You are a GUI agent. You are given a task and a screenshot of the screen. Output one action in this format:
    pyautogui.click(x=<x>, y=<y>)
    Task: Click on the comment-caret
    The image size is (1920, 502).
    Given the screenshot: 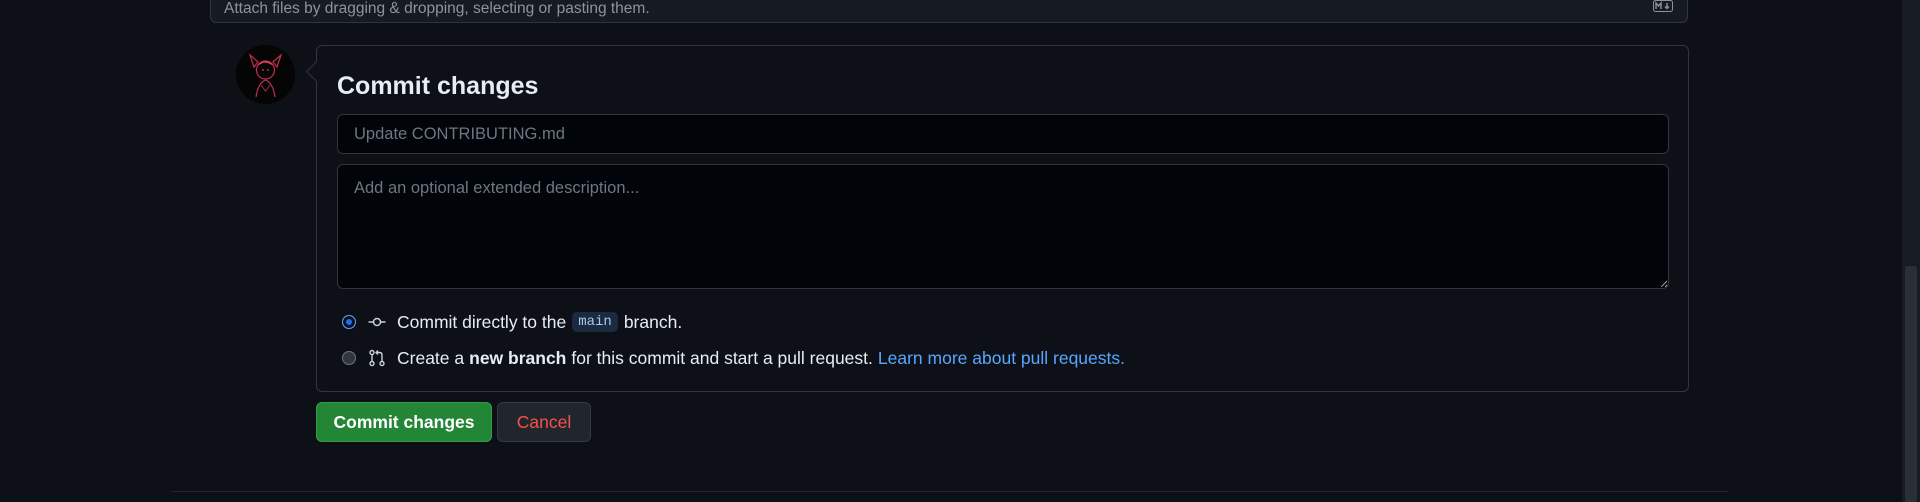 What is the action you would take?
    pyautogui.click(x=316, y=71)
    